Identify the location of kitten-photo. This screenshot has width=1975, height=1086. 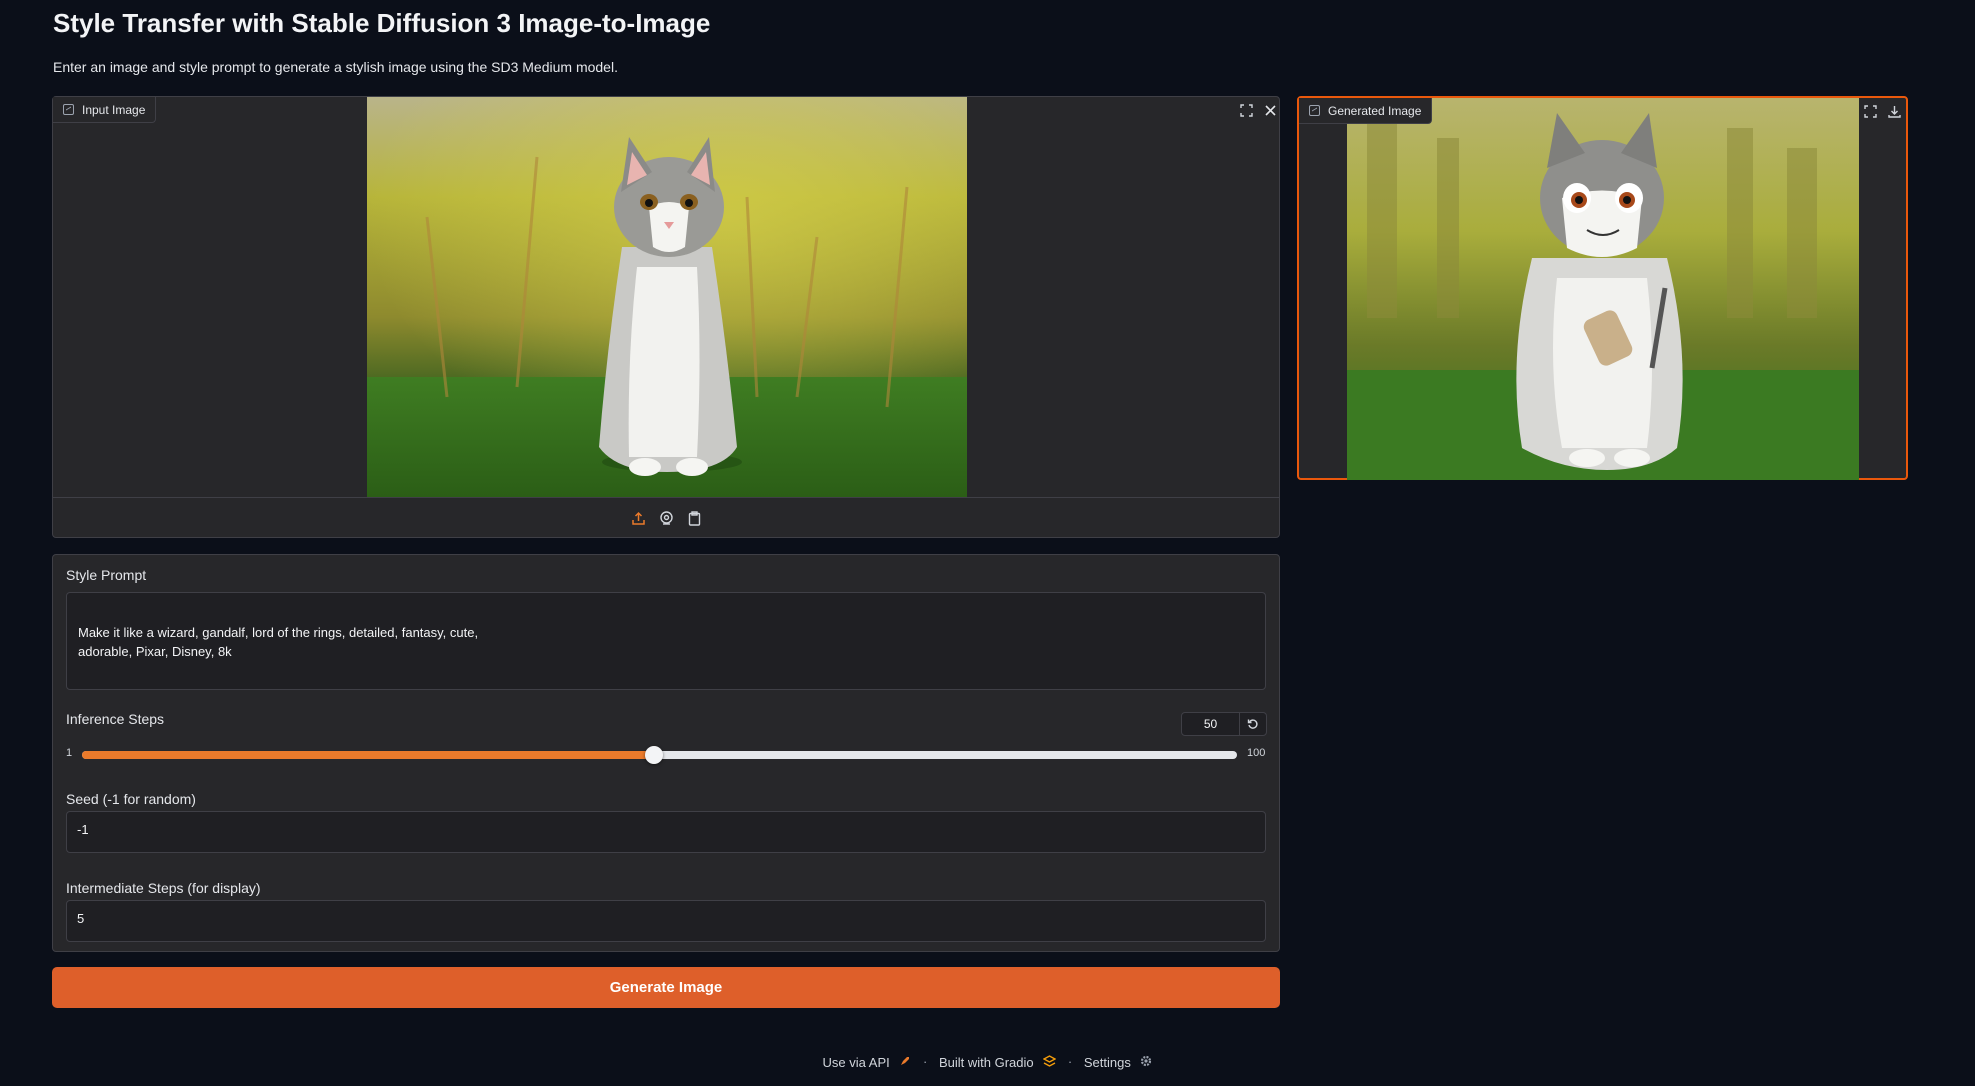
(667, 297).